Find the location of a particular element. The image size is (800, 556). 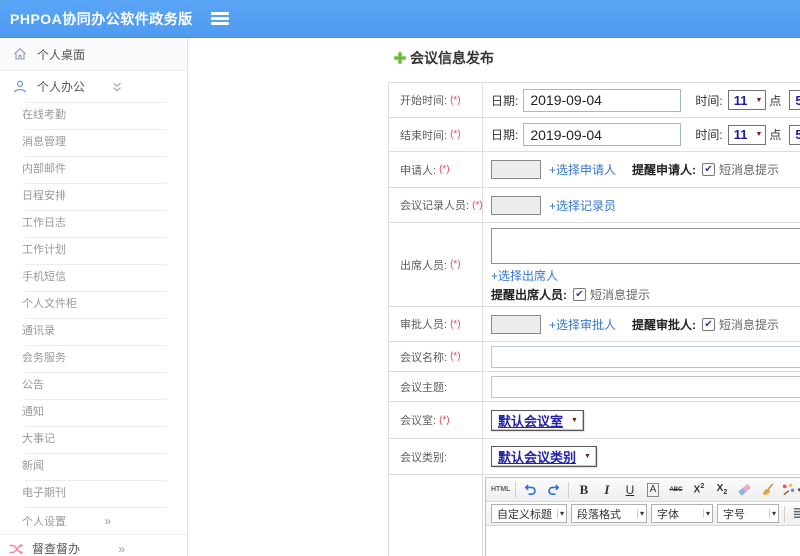

field-label: 开始时间: is located at coordinates (424, 101).